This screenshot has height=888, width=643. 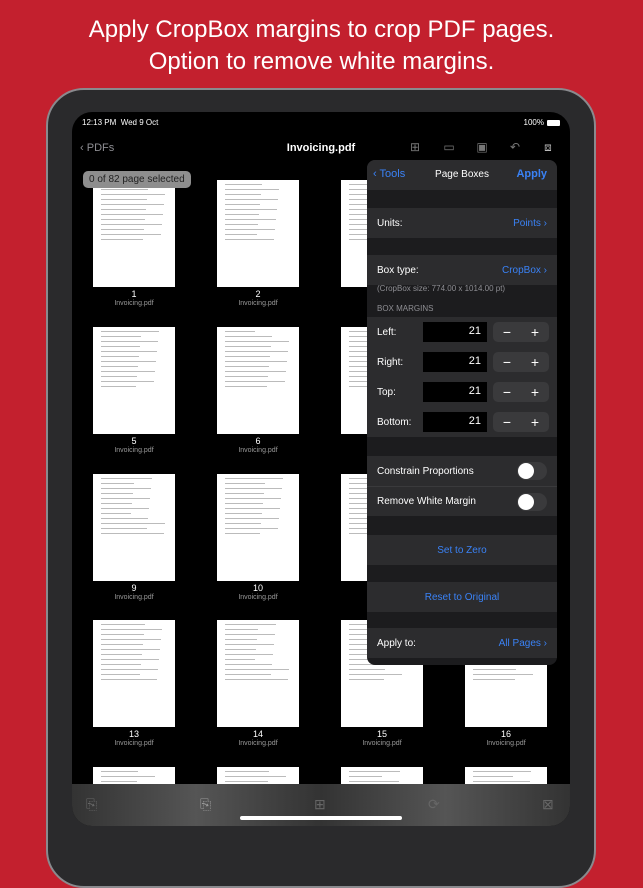 What do you see at coordinates (257, 588) in the screenshot?
I see `page-number: 10` at bounding box center [257, 588].